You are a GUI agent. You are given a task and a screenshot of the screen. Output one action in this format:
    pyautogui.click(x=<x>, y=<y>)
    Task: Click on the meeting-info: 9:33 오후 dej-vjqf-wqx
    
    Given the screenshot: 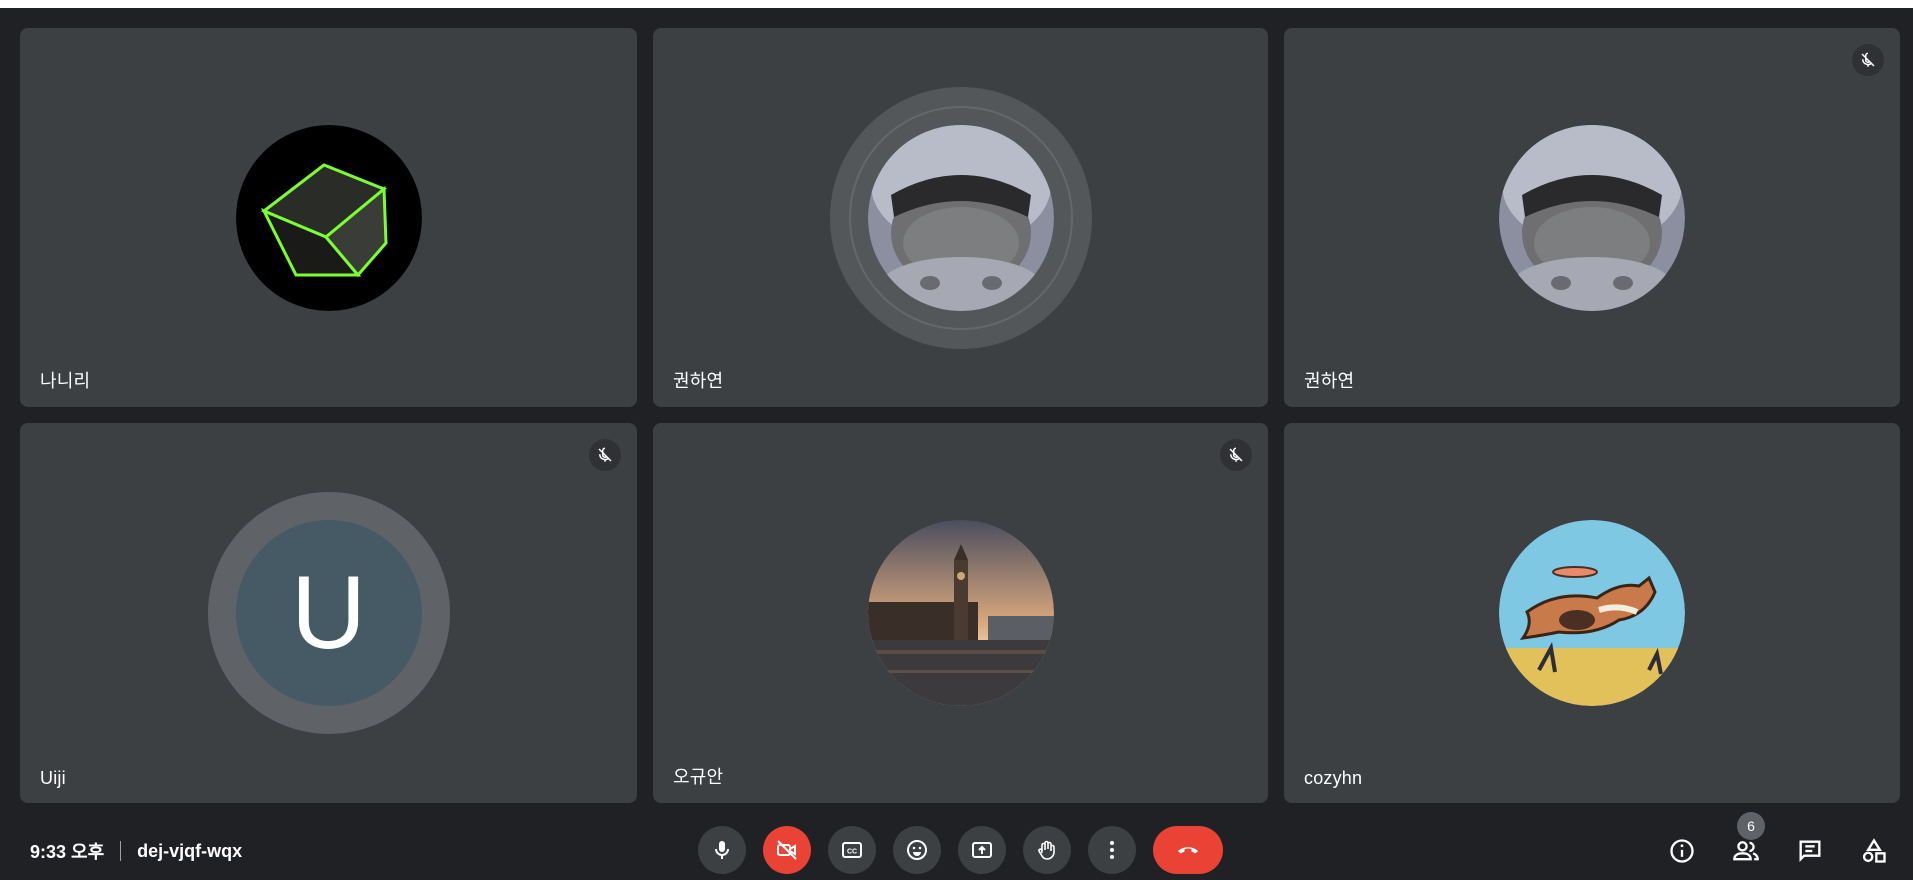 What is the action you would take?
    pyautogui.click(x=136, y=851)
    